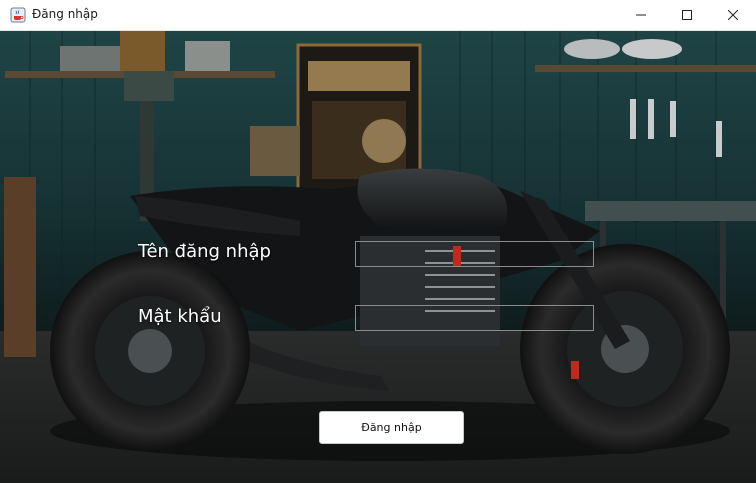 The width and height of the screenshot is (756, 483). I want to click on minimize-button, so click(641, 15).